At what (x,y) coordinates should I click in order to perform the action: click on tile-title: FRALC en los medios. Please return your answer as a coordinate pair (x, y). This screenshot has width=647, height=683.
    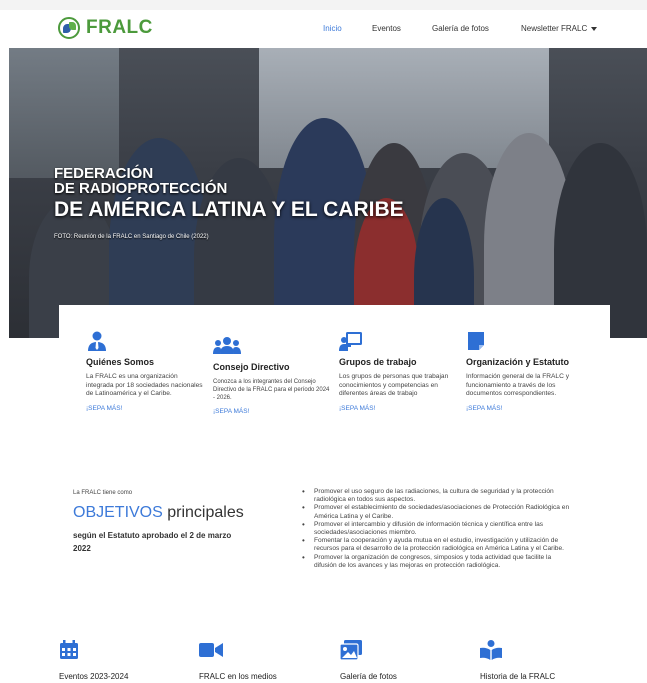
    Looking at the image, I should click on (238, 676).